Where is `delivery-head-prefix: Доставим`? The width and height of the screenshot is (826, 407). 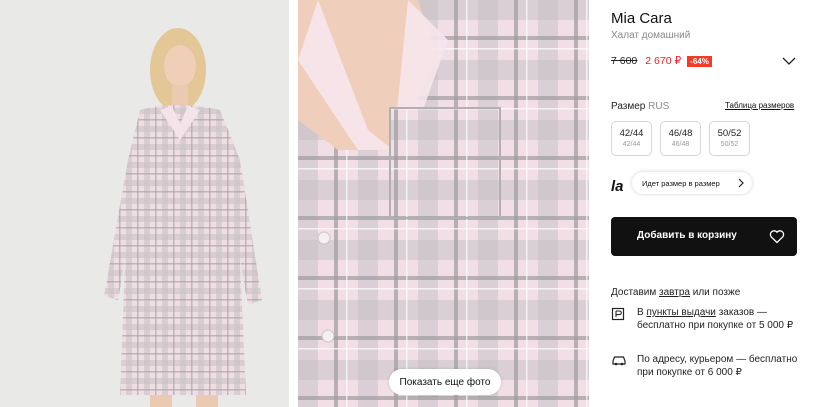
delivery-head-prefix: Доставим is located at coordinates (634, 292).